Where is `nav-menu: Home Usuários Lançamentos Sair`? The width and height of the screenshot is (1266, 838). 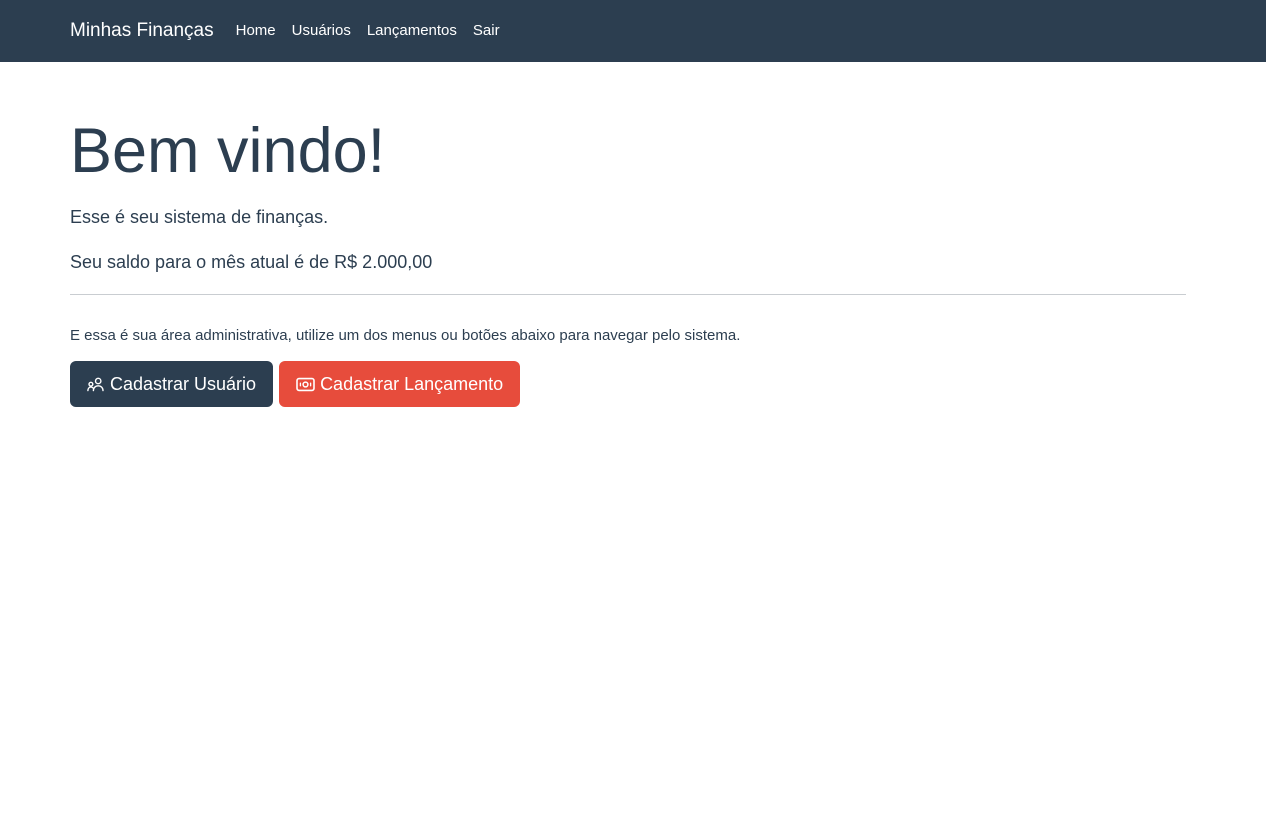 nav-menu: Home Usuários Lançamentos Sair is located at coordinates (368, 31).